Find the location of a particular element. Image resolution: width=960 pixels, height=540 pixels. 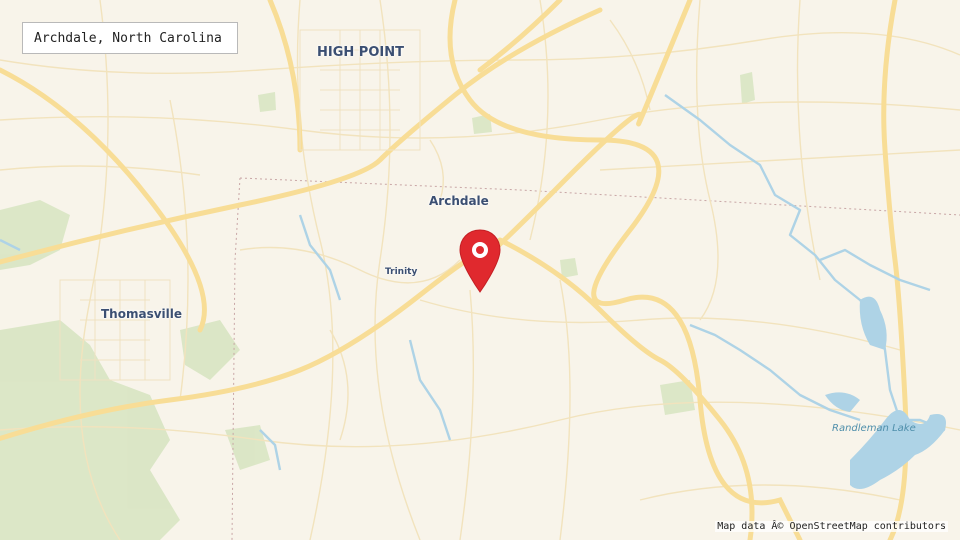

search-box: Archdale, North Carolina is located at coordinates (130, 38).